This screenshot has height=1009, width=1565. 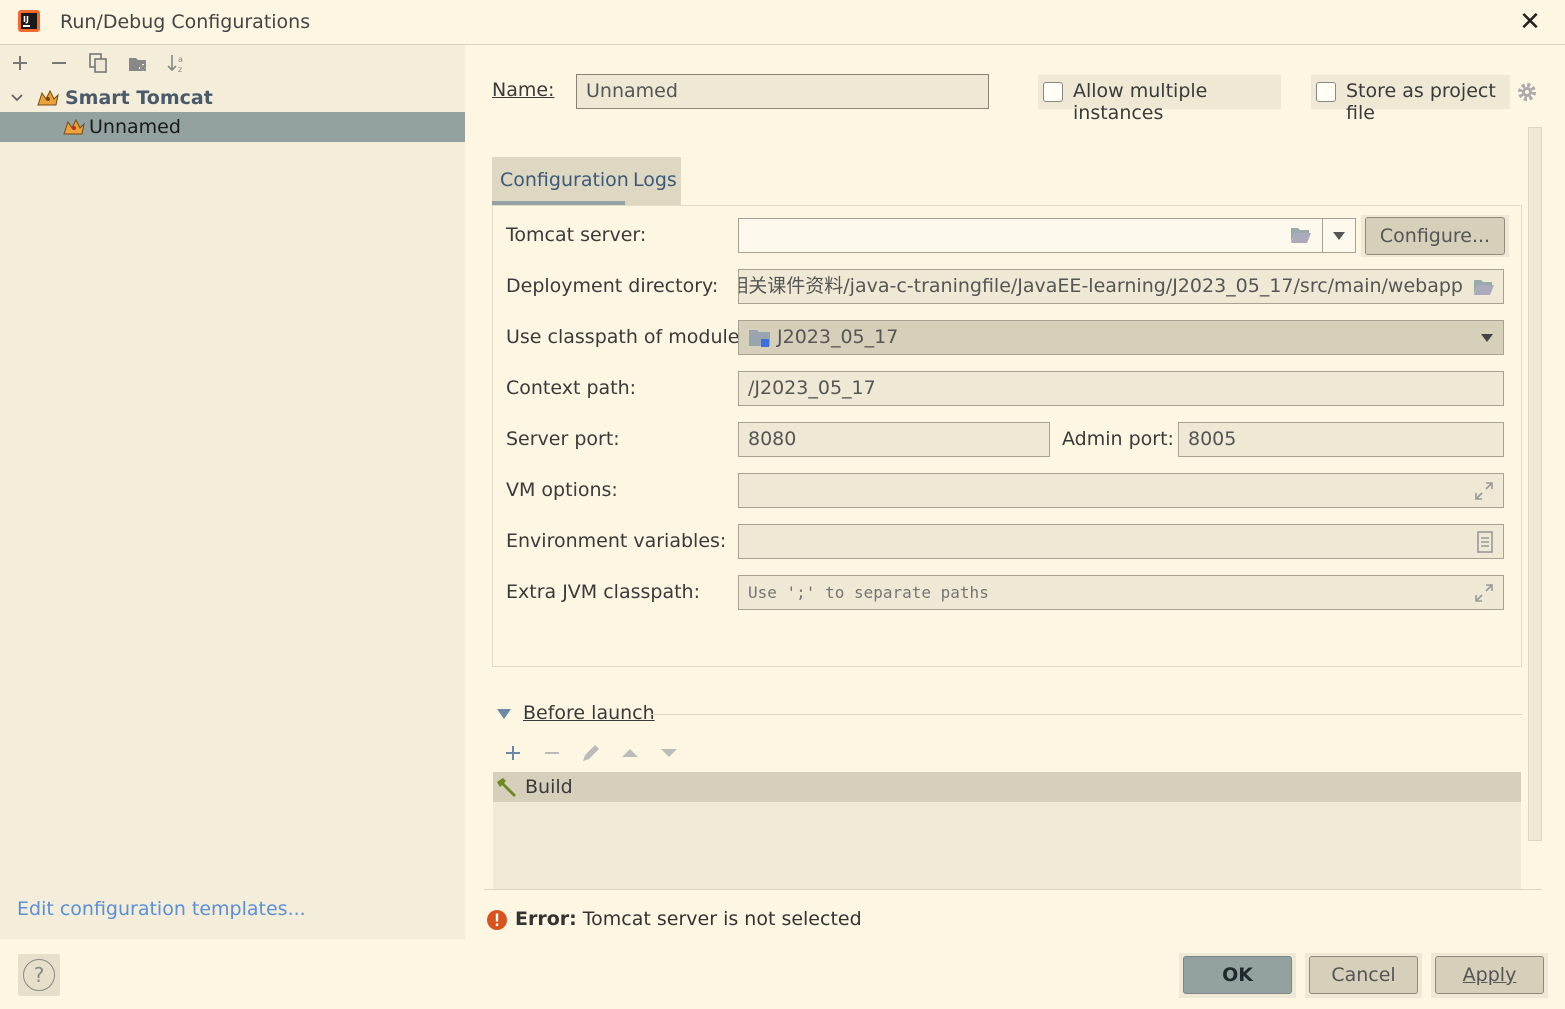 What do you see at coordinates (1007, 787) in the screenshot?
I see `list-item: Build` at bounding box center [1007, 787].